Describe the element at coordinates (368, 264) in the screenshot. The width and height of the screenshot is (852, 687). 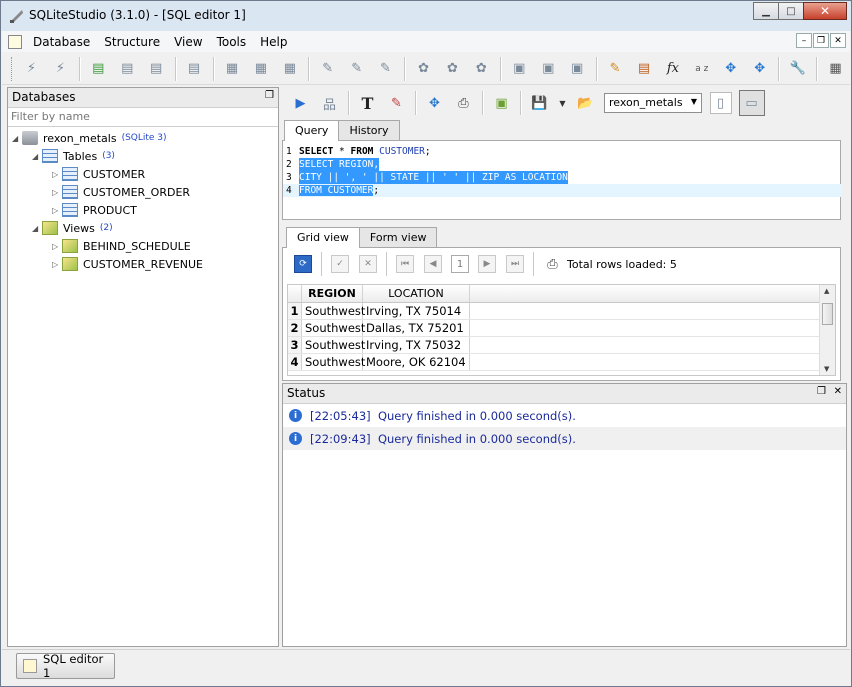
I see `rollback-icon: ✕` at that location.